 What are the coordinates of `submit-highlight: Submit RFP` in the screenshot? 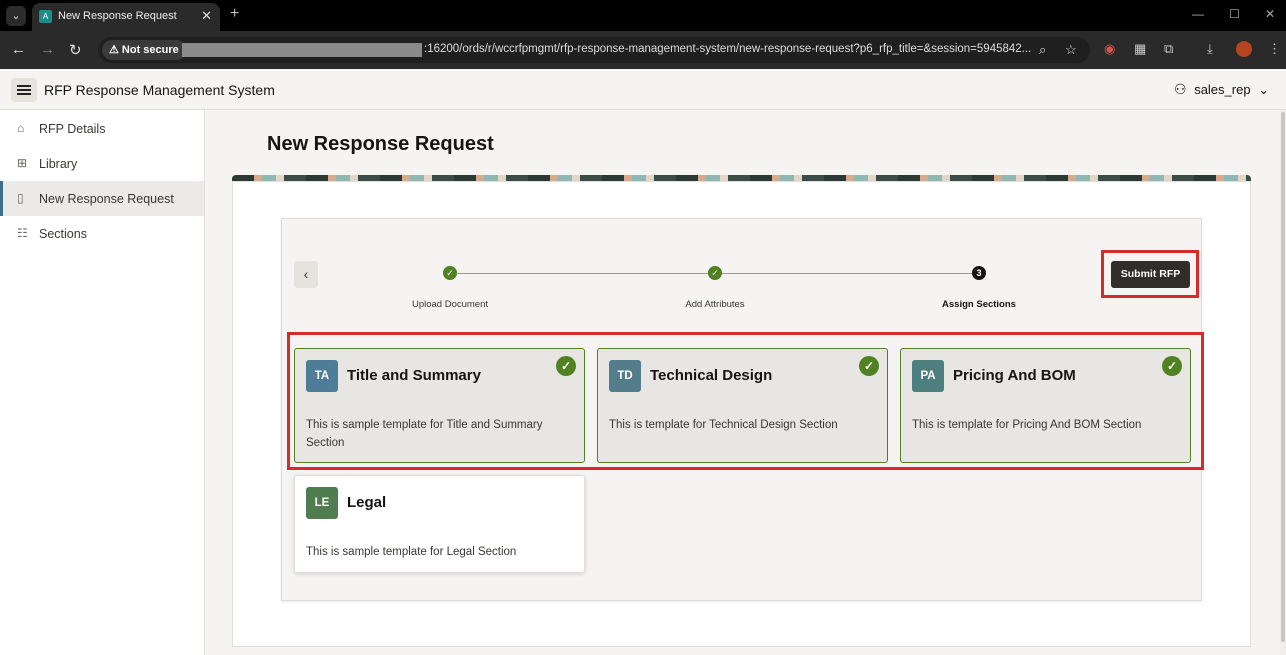 It's located at (1150, 274).